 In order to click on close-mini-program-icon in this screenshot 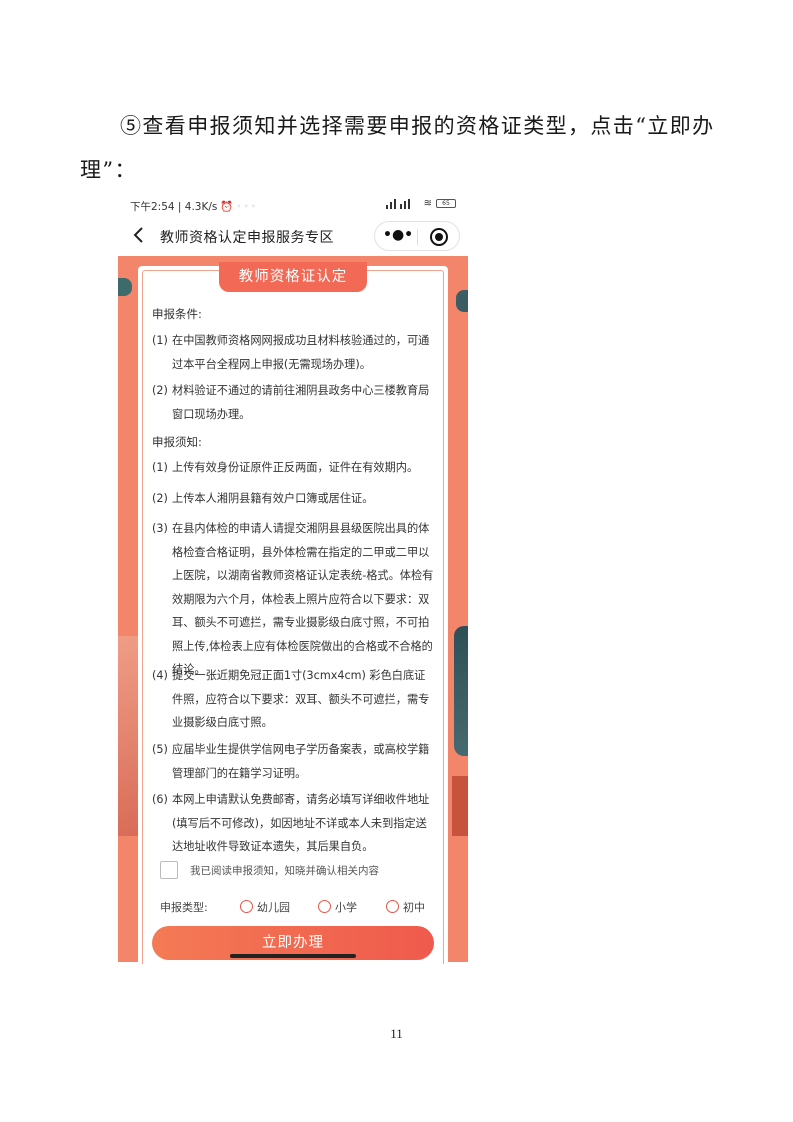, I will do `click(439, 237)`.